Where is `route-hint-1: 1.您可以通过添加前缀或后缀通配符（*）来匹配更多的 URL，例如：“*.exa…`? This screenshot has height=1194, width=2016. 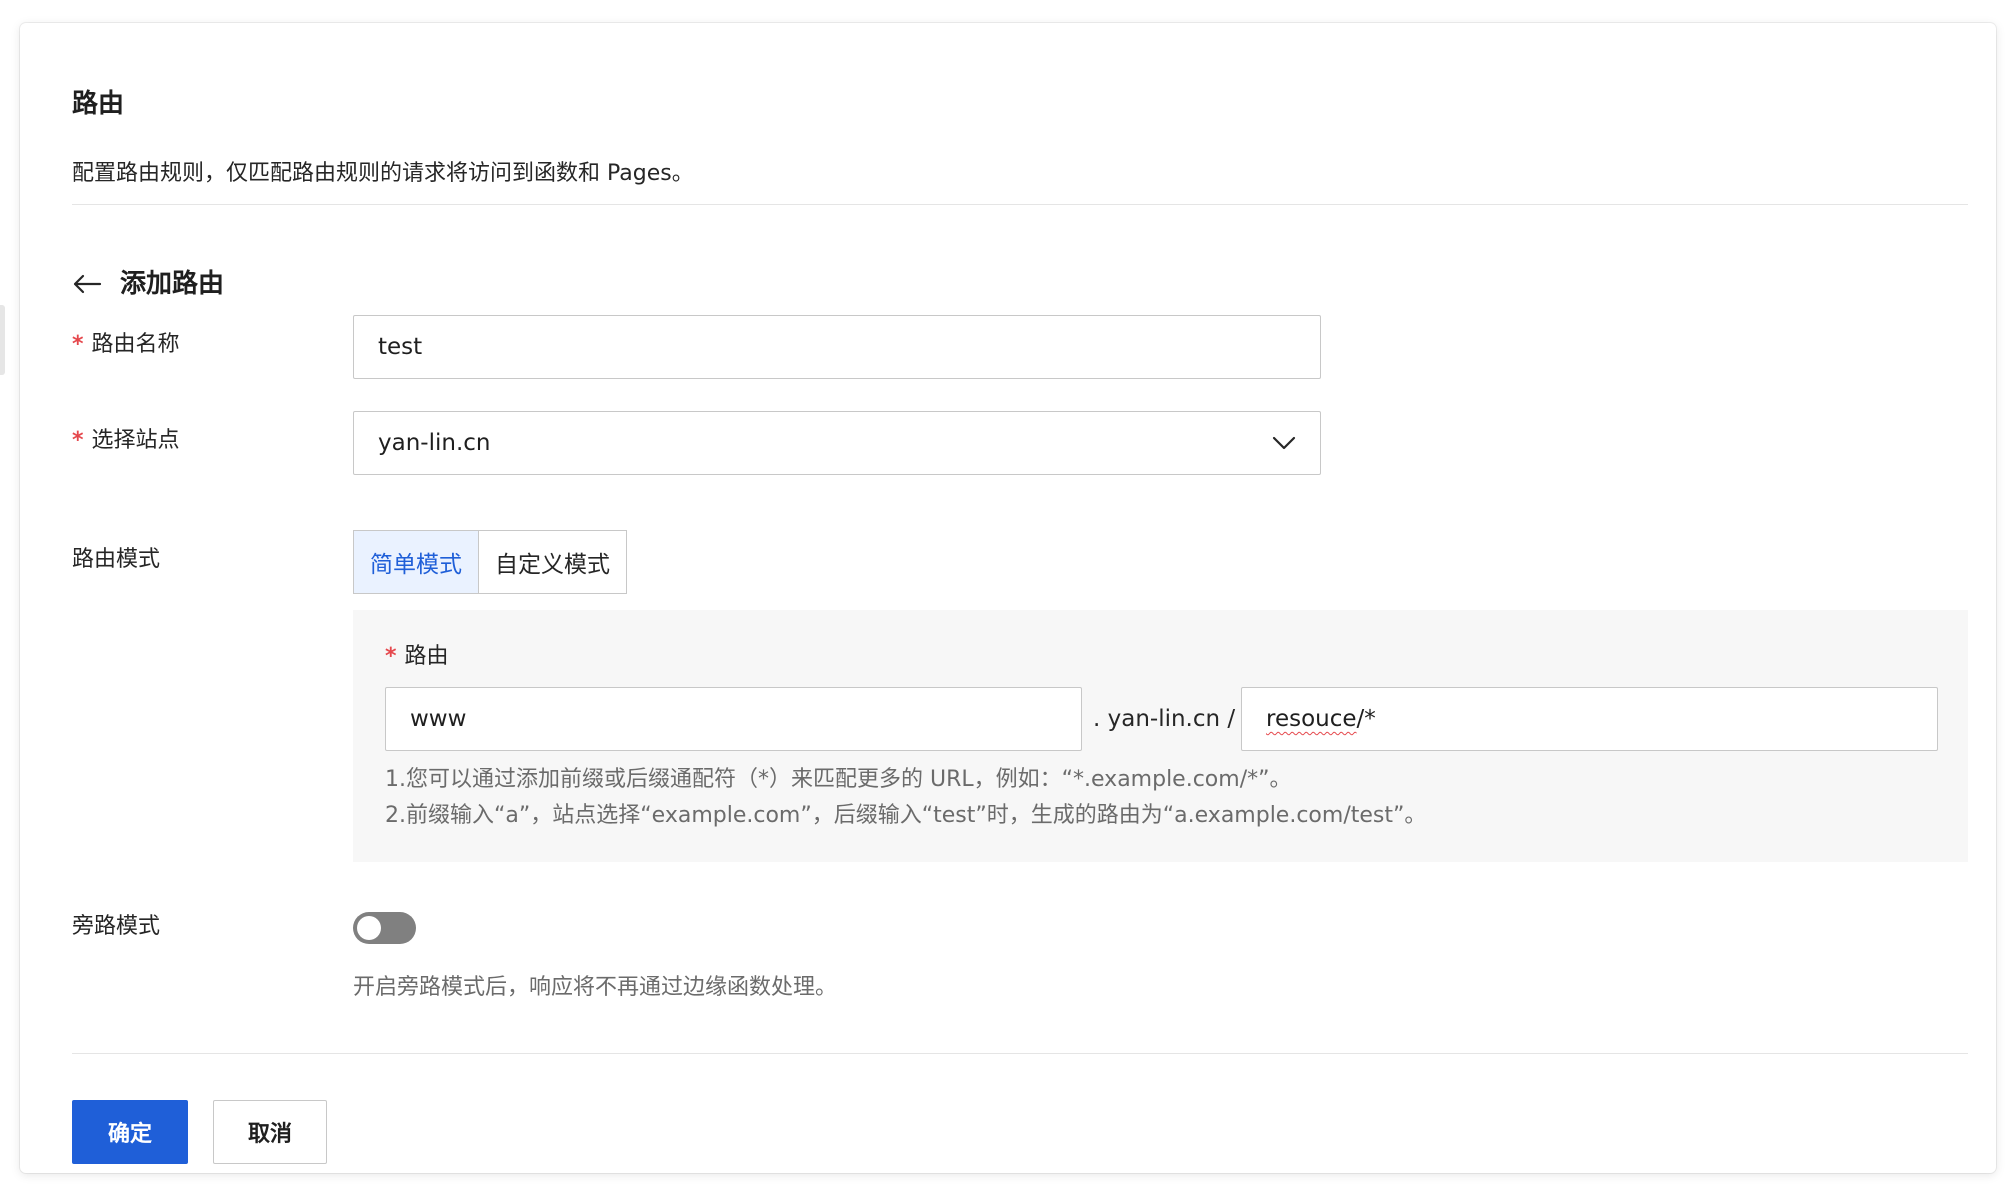 route-hint-1: 1.您可以通过添加前缀或后缀通配符（*）来匹配更多的 URL，例如：“*.exa… is located at coordinates (838, 779).